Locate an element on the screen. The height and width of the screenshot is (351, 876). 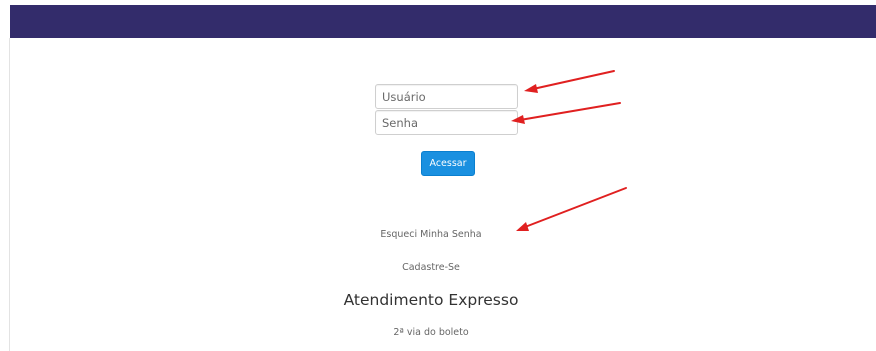
username-input is located at coordinates (446, 96).